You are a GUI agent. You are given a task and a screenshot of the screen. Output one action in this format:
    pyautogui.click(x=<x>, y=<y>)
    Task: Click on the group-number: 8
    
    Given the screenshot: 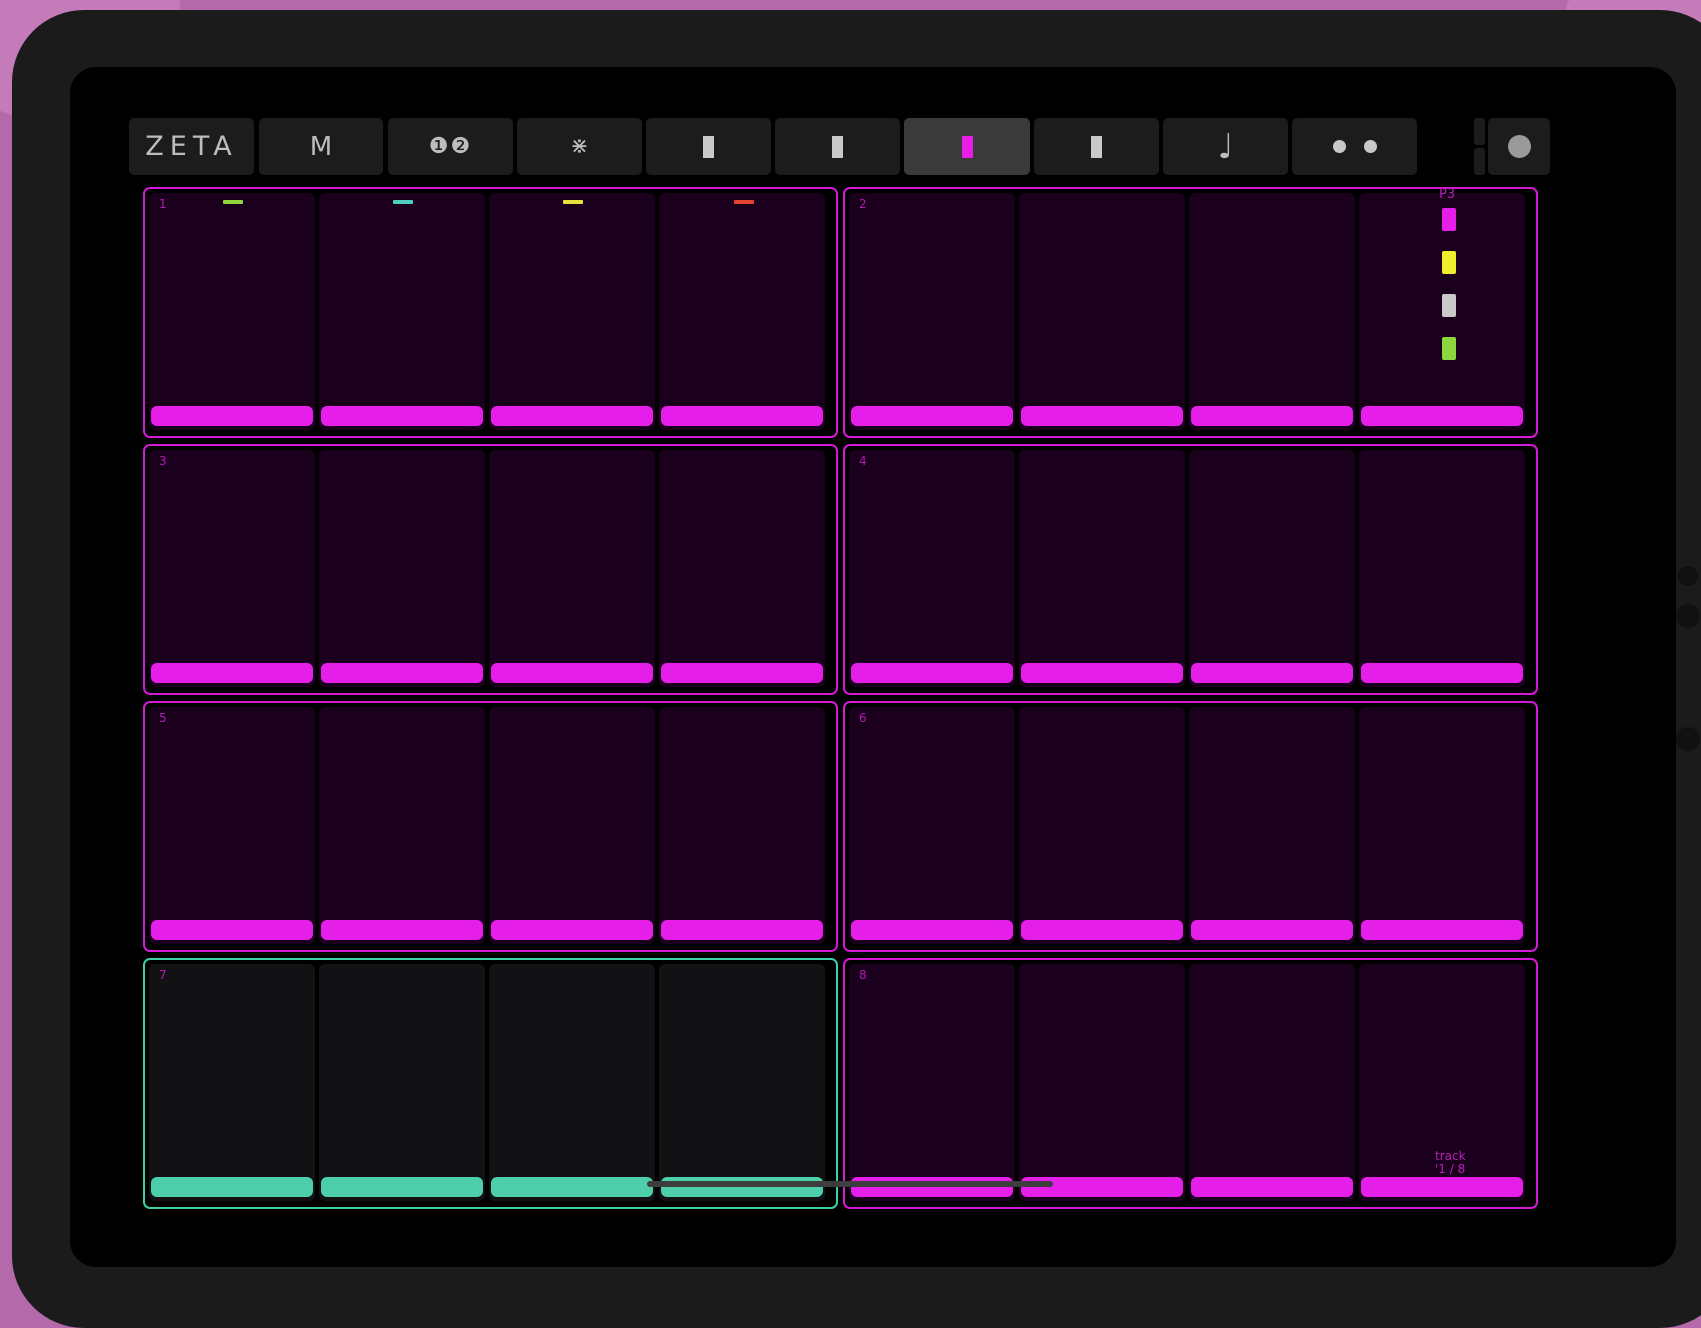 What is the action you would take?
    pyautogui.click(x=863, y=975)
    